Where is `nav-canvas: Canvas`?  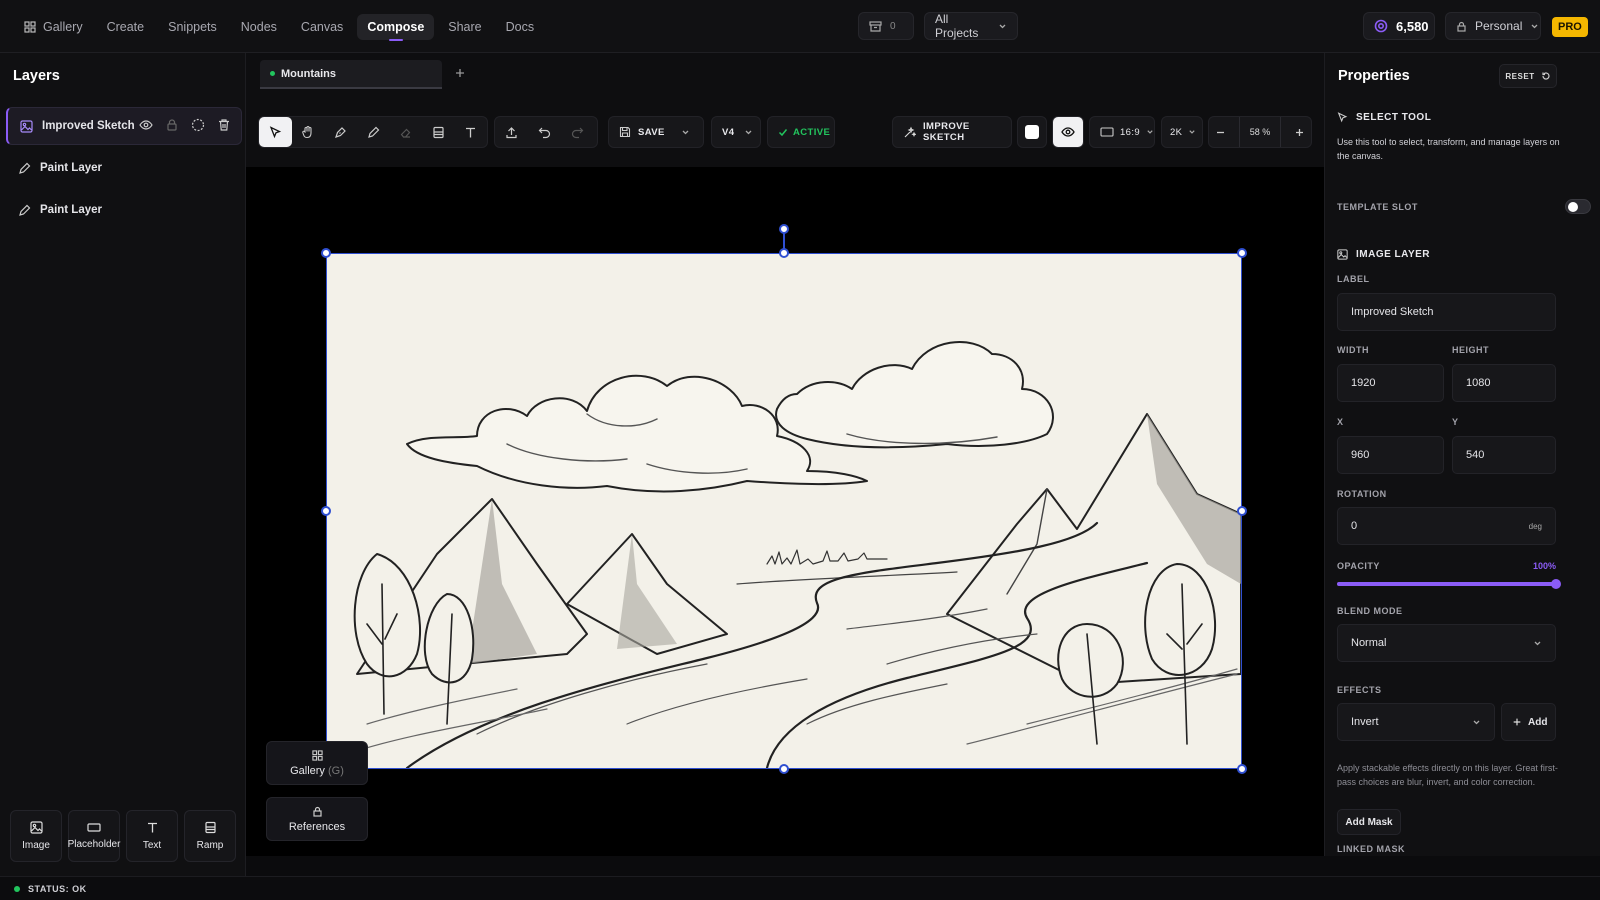
nav-canvas: Canvas is located at coordinates (322, 27).